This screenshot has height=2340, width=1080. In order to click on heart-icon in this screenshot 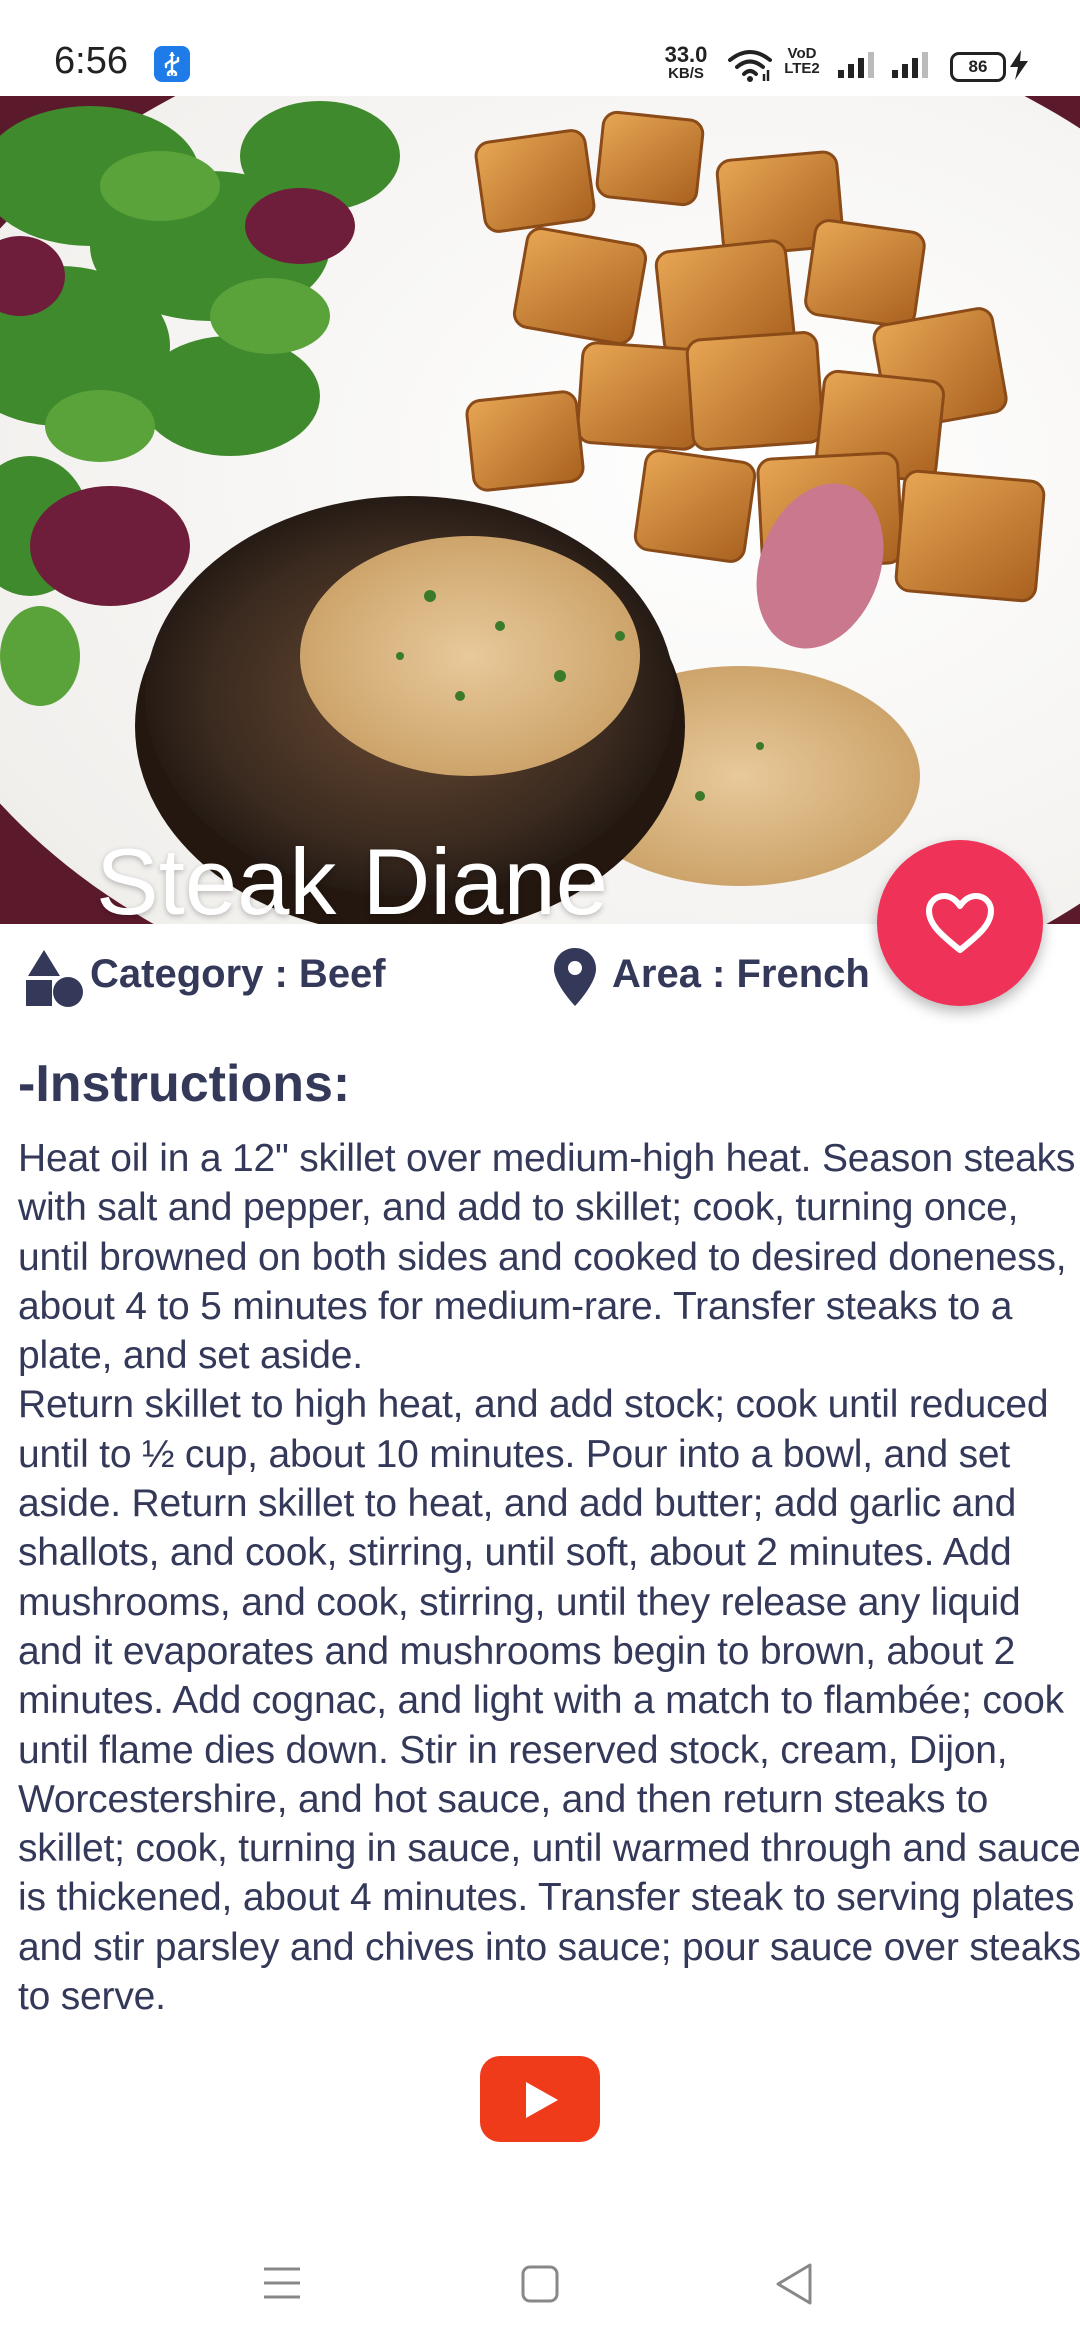, I will do `click(960, 923)`.